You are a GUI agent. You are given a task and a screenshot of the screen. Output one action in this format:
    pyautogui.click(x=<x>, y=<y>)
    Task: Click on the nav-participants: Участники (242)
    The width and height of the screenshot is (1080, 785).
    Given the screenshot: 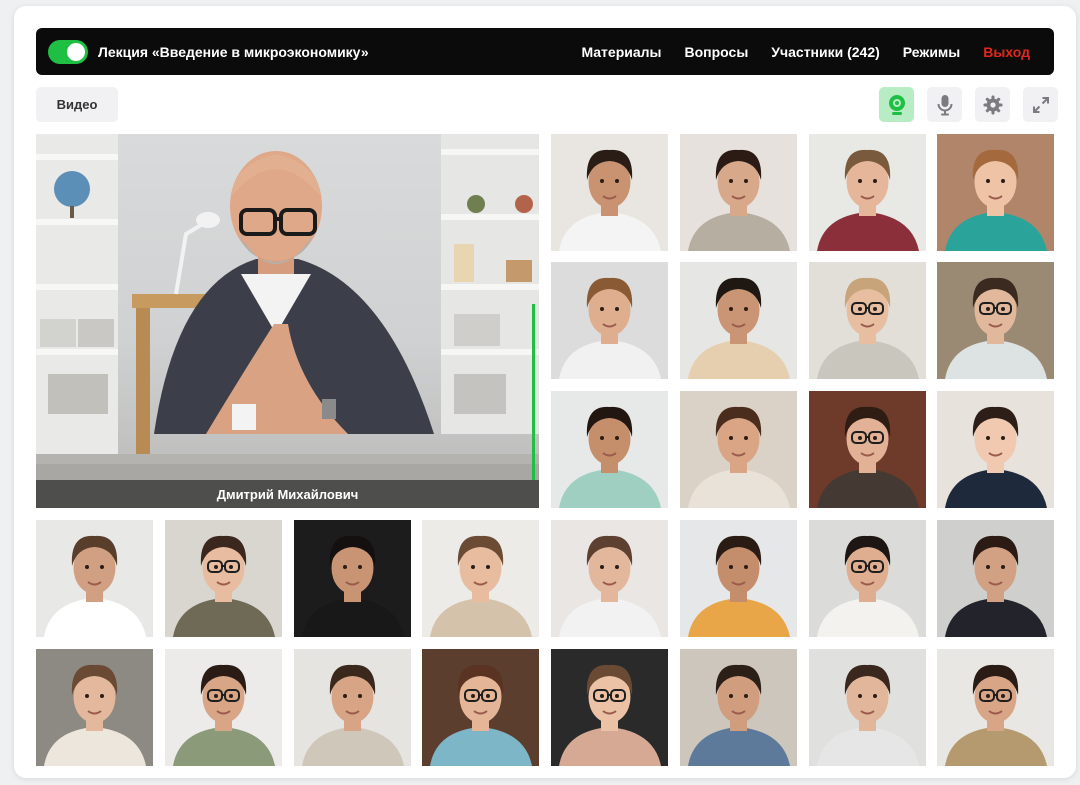 What is the action you would take?
    pyautogui.click(x=825, y=52)
    